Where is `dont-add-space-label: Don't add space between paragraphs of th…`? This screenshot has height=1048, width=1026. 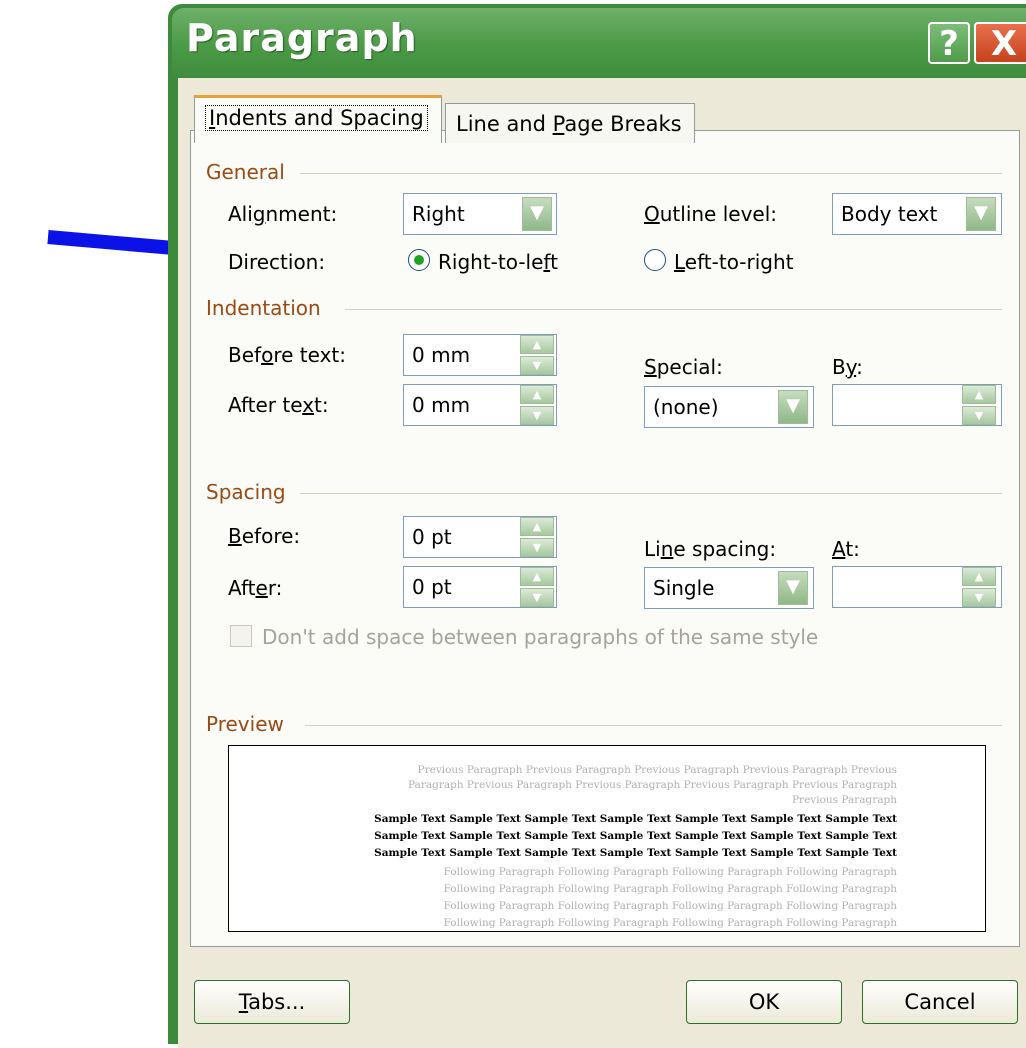
dont-add-space-label: Don't add space between paragraphs of th… is located at coordinates (540, 637).